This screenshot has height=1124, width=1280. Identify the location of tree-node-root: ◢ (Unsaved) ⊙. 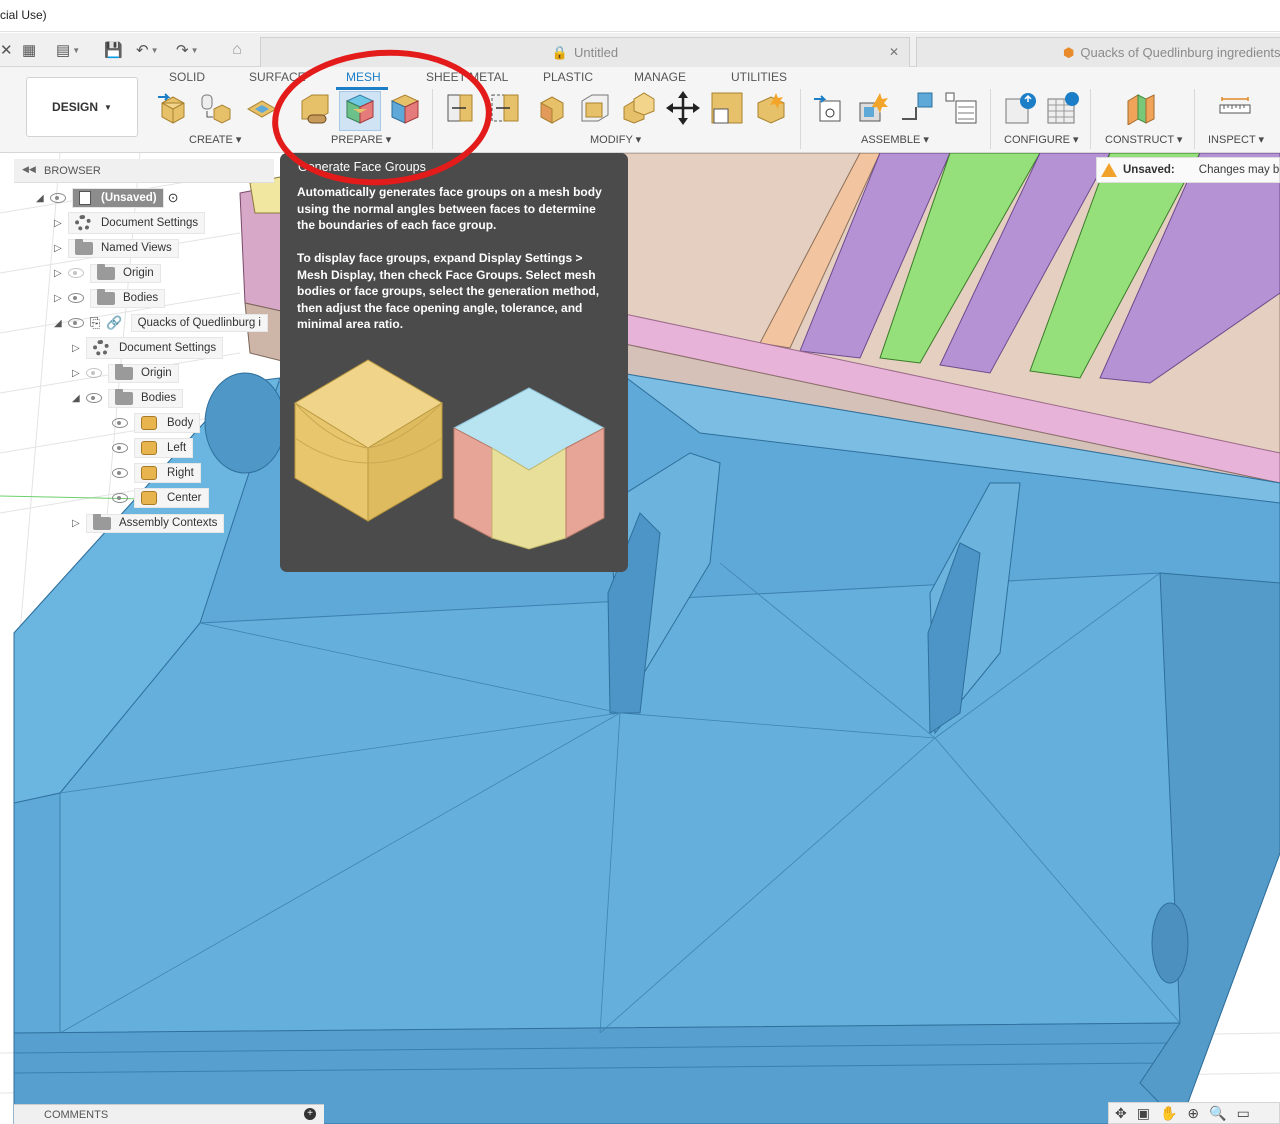
(107, 198).